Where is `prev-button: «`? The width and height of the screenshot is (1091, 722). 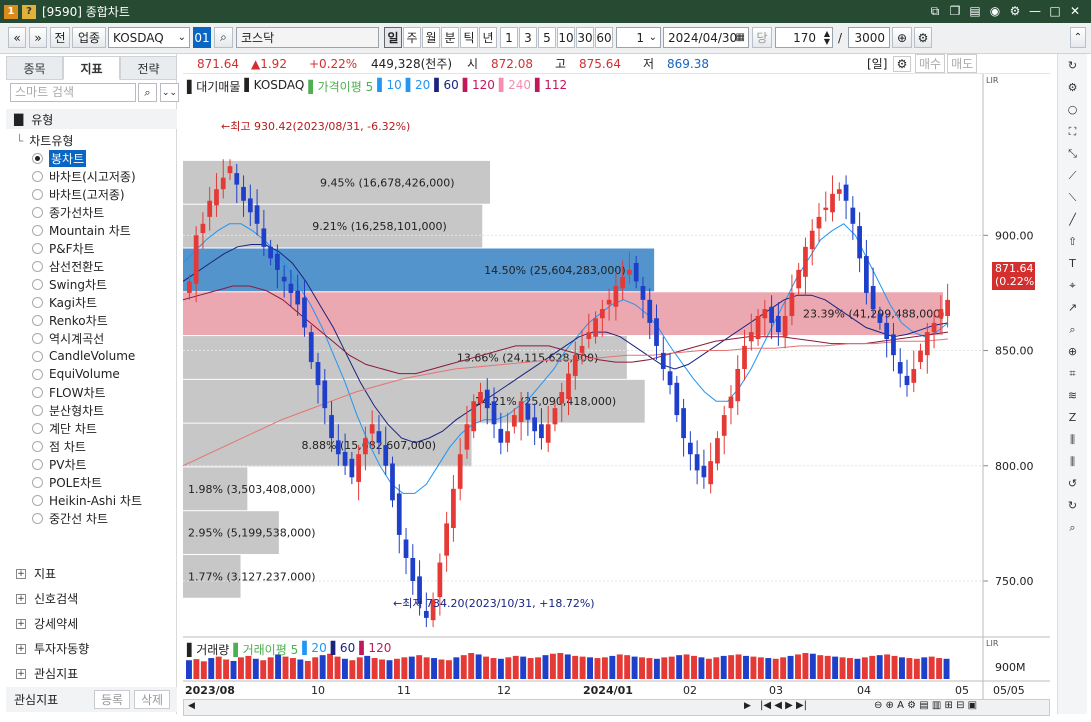
prev-button: « is located at coordinates (17, 37).